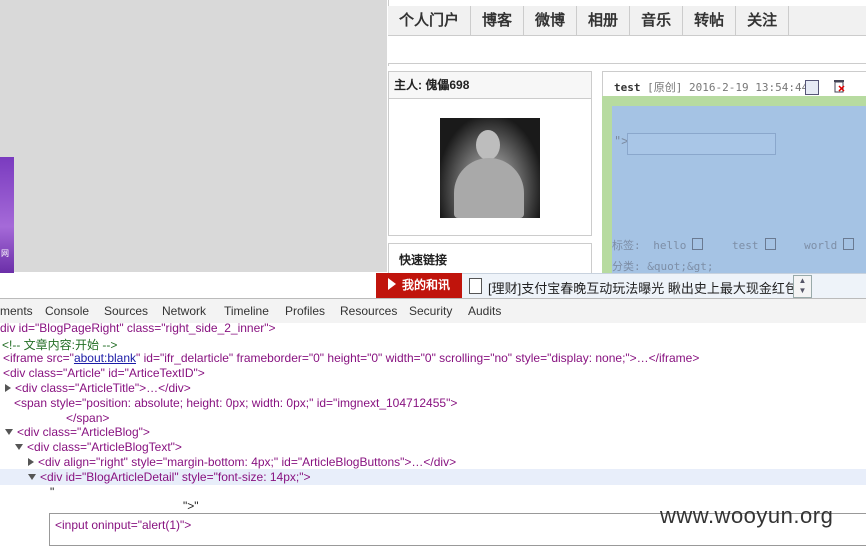  What do you see at coordinates (67, 311) in the screenshot?
I see `tab-console: Console` at bounding box center [67, 311].